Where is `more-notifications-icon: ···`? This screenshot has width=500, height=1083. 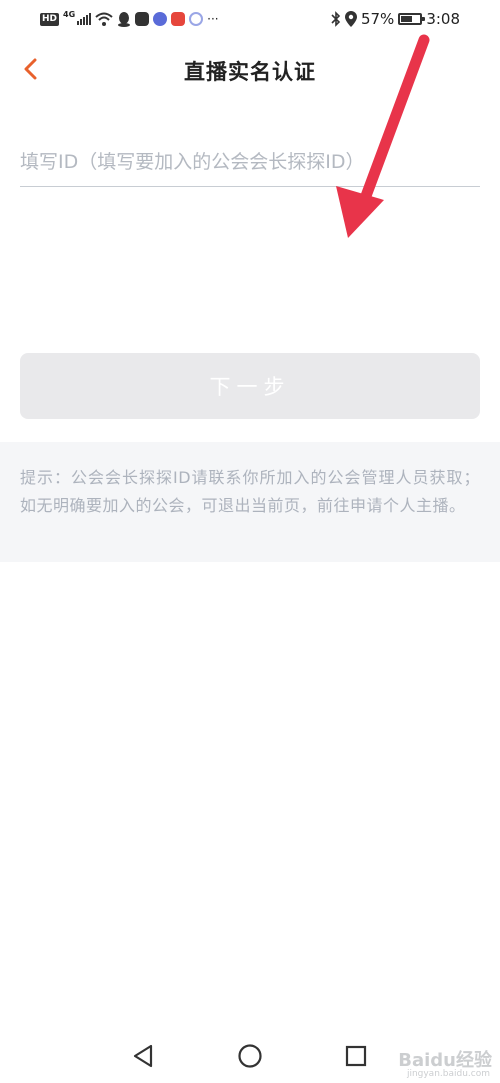
more-notifications-icon: ··· is located at coordinates (213, 19).